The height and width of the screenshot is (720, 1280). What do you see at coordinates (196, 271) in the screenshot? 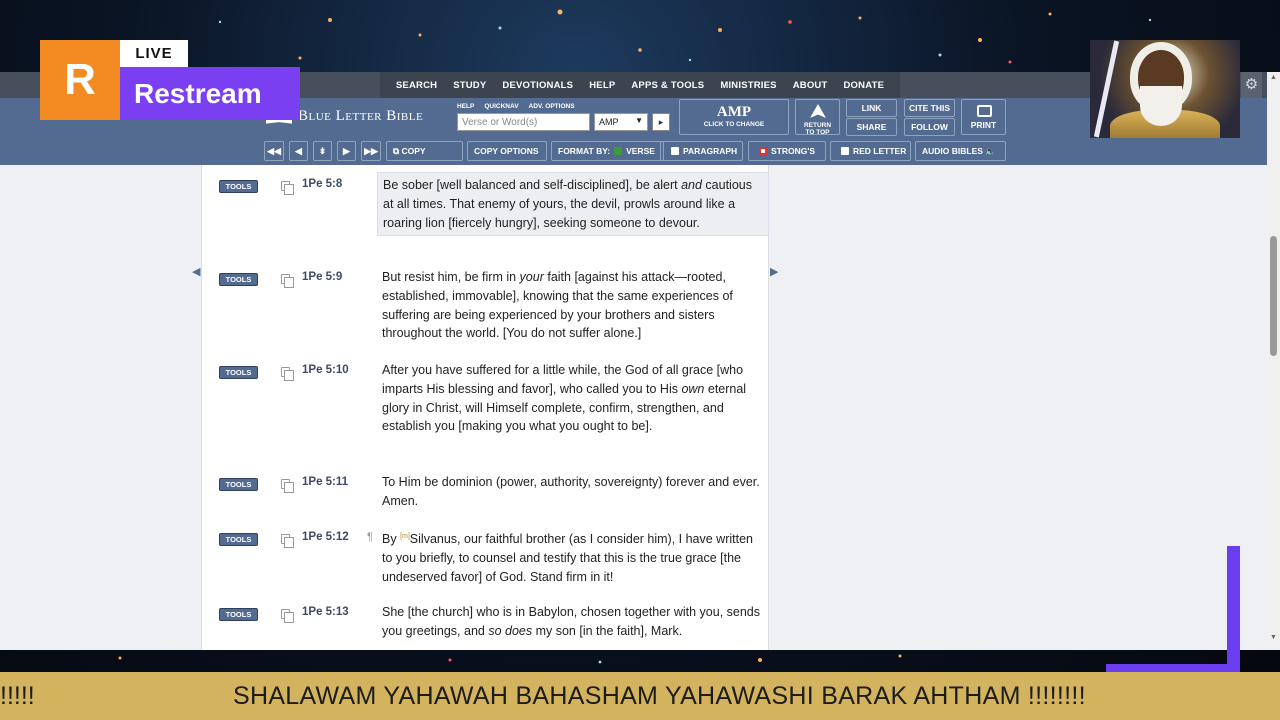
I see `left-arrow-icon: ◀` at bounding box center [196, 271].